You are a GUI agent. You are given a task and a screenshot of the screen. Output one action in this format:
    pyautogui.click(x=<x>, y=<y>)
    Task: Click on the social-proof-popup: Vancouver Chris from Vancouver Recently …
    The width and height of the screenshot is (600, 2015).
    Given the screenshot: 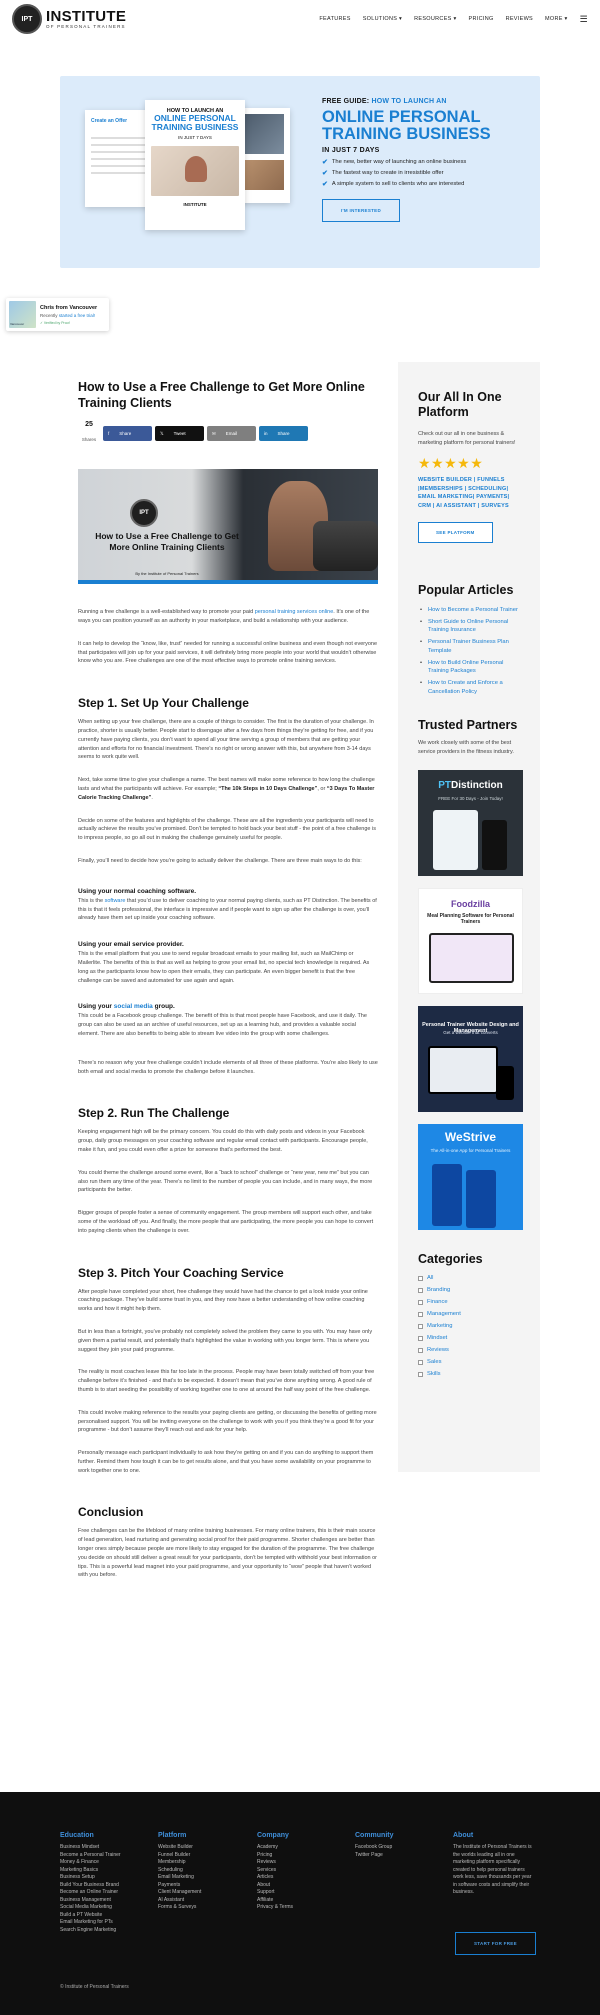 What is the action you would take?
    pyautogui.click(x=57, y=314)
    